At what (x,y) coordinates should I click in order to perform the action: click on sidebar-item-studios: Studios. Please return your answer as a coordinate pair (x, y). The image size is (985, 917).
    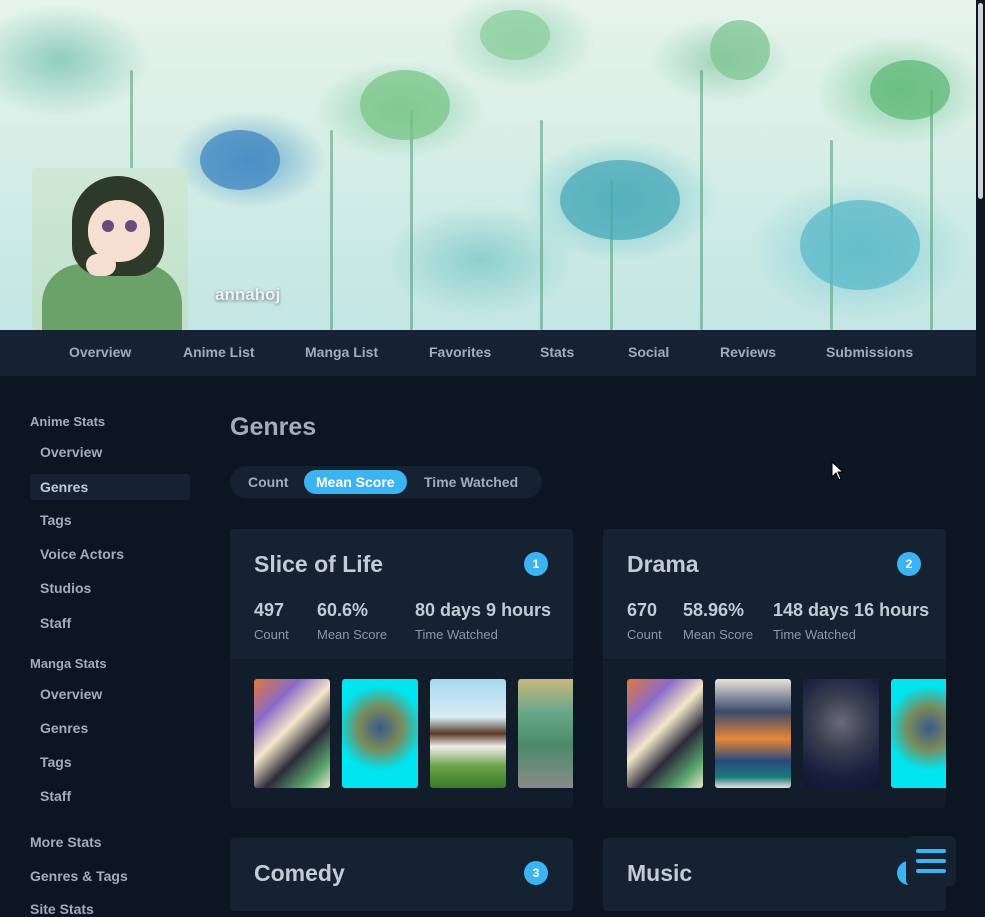
    Looking at the image, I should click on (110, 588).